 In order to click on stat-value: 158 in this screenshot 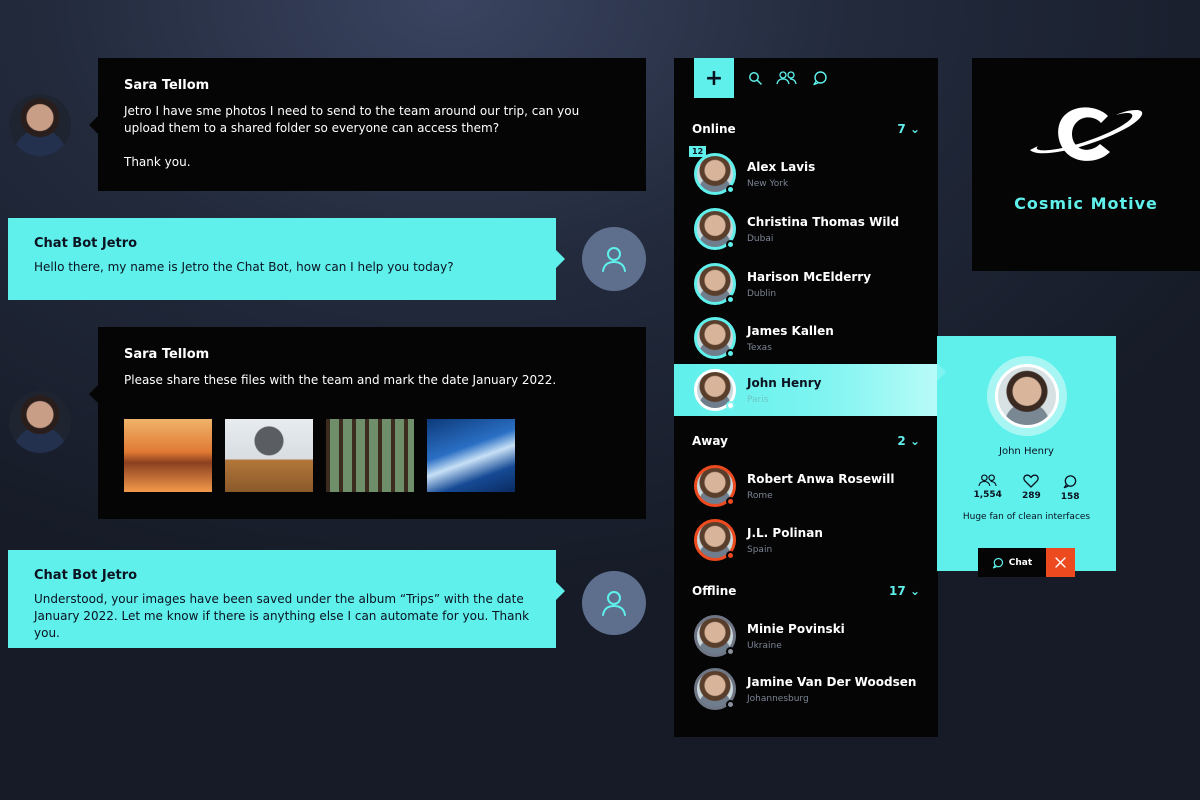, I will do `click(1070, 497)`.